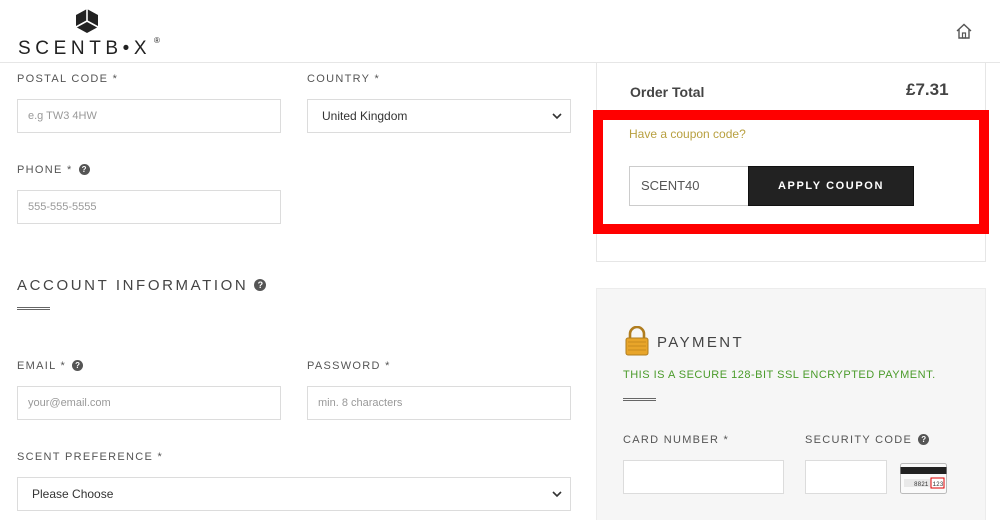 The image size is (1000, 520). I want to click on phone-label: PHONE *, so click(45, 170).